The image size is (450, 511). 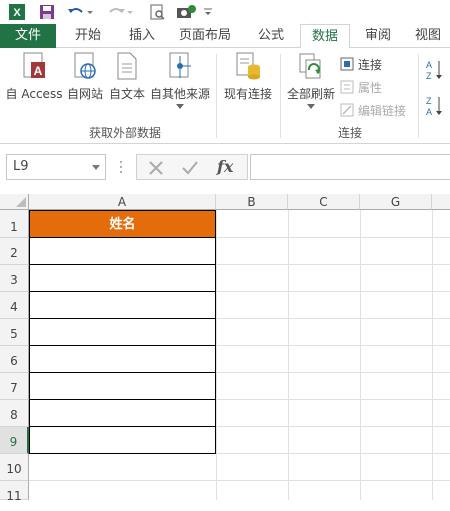 I want to click on from-other-sources-button: 自其他来源, so click(x=180, y=81).